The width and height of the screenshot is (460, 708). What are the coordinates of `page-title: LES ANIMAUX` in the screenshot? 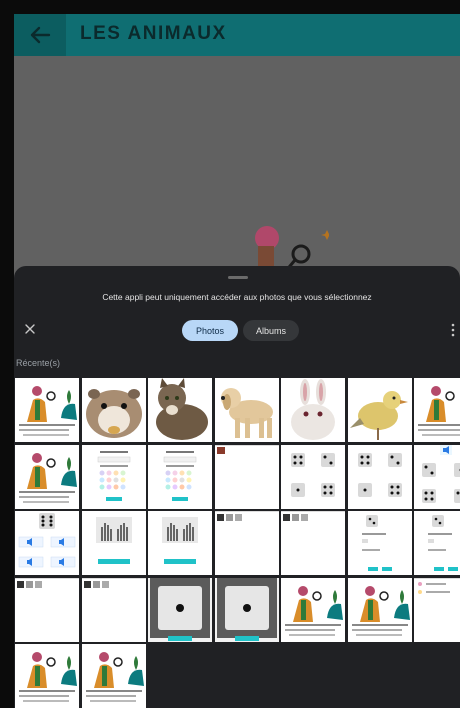 It's located at (153, 33).